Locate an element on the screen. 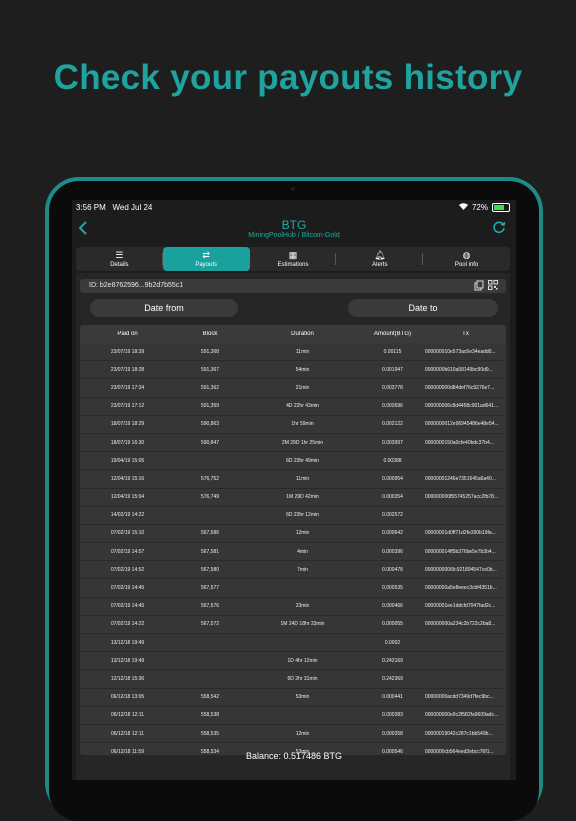 This screenshot has height=821, width=576. cell-paid-on: 23/07/19 17:12 is located at coordinates (127, 406).